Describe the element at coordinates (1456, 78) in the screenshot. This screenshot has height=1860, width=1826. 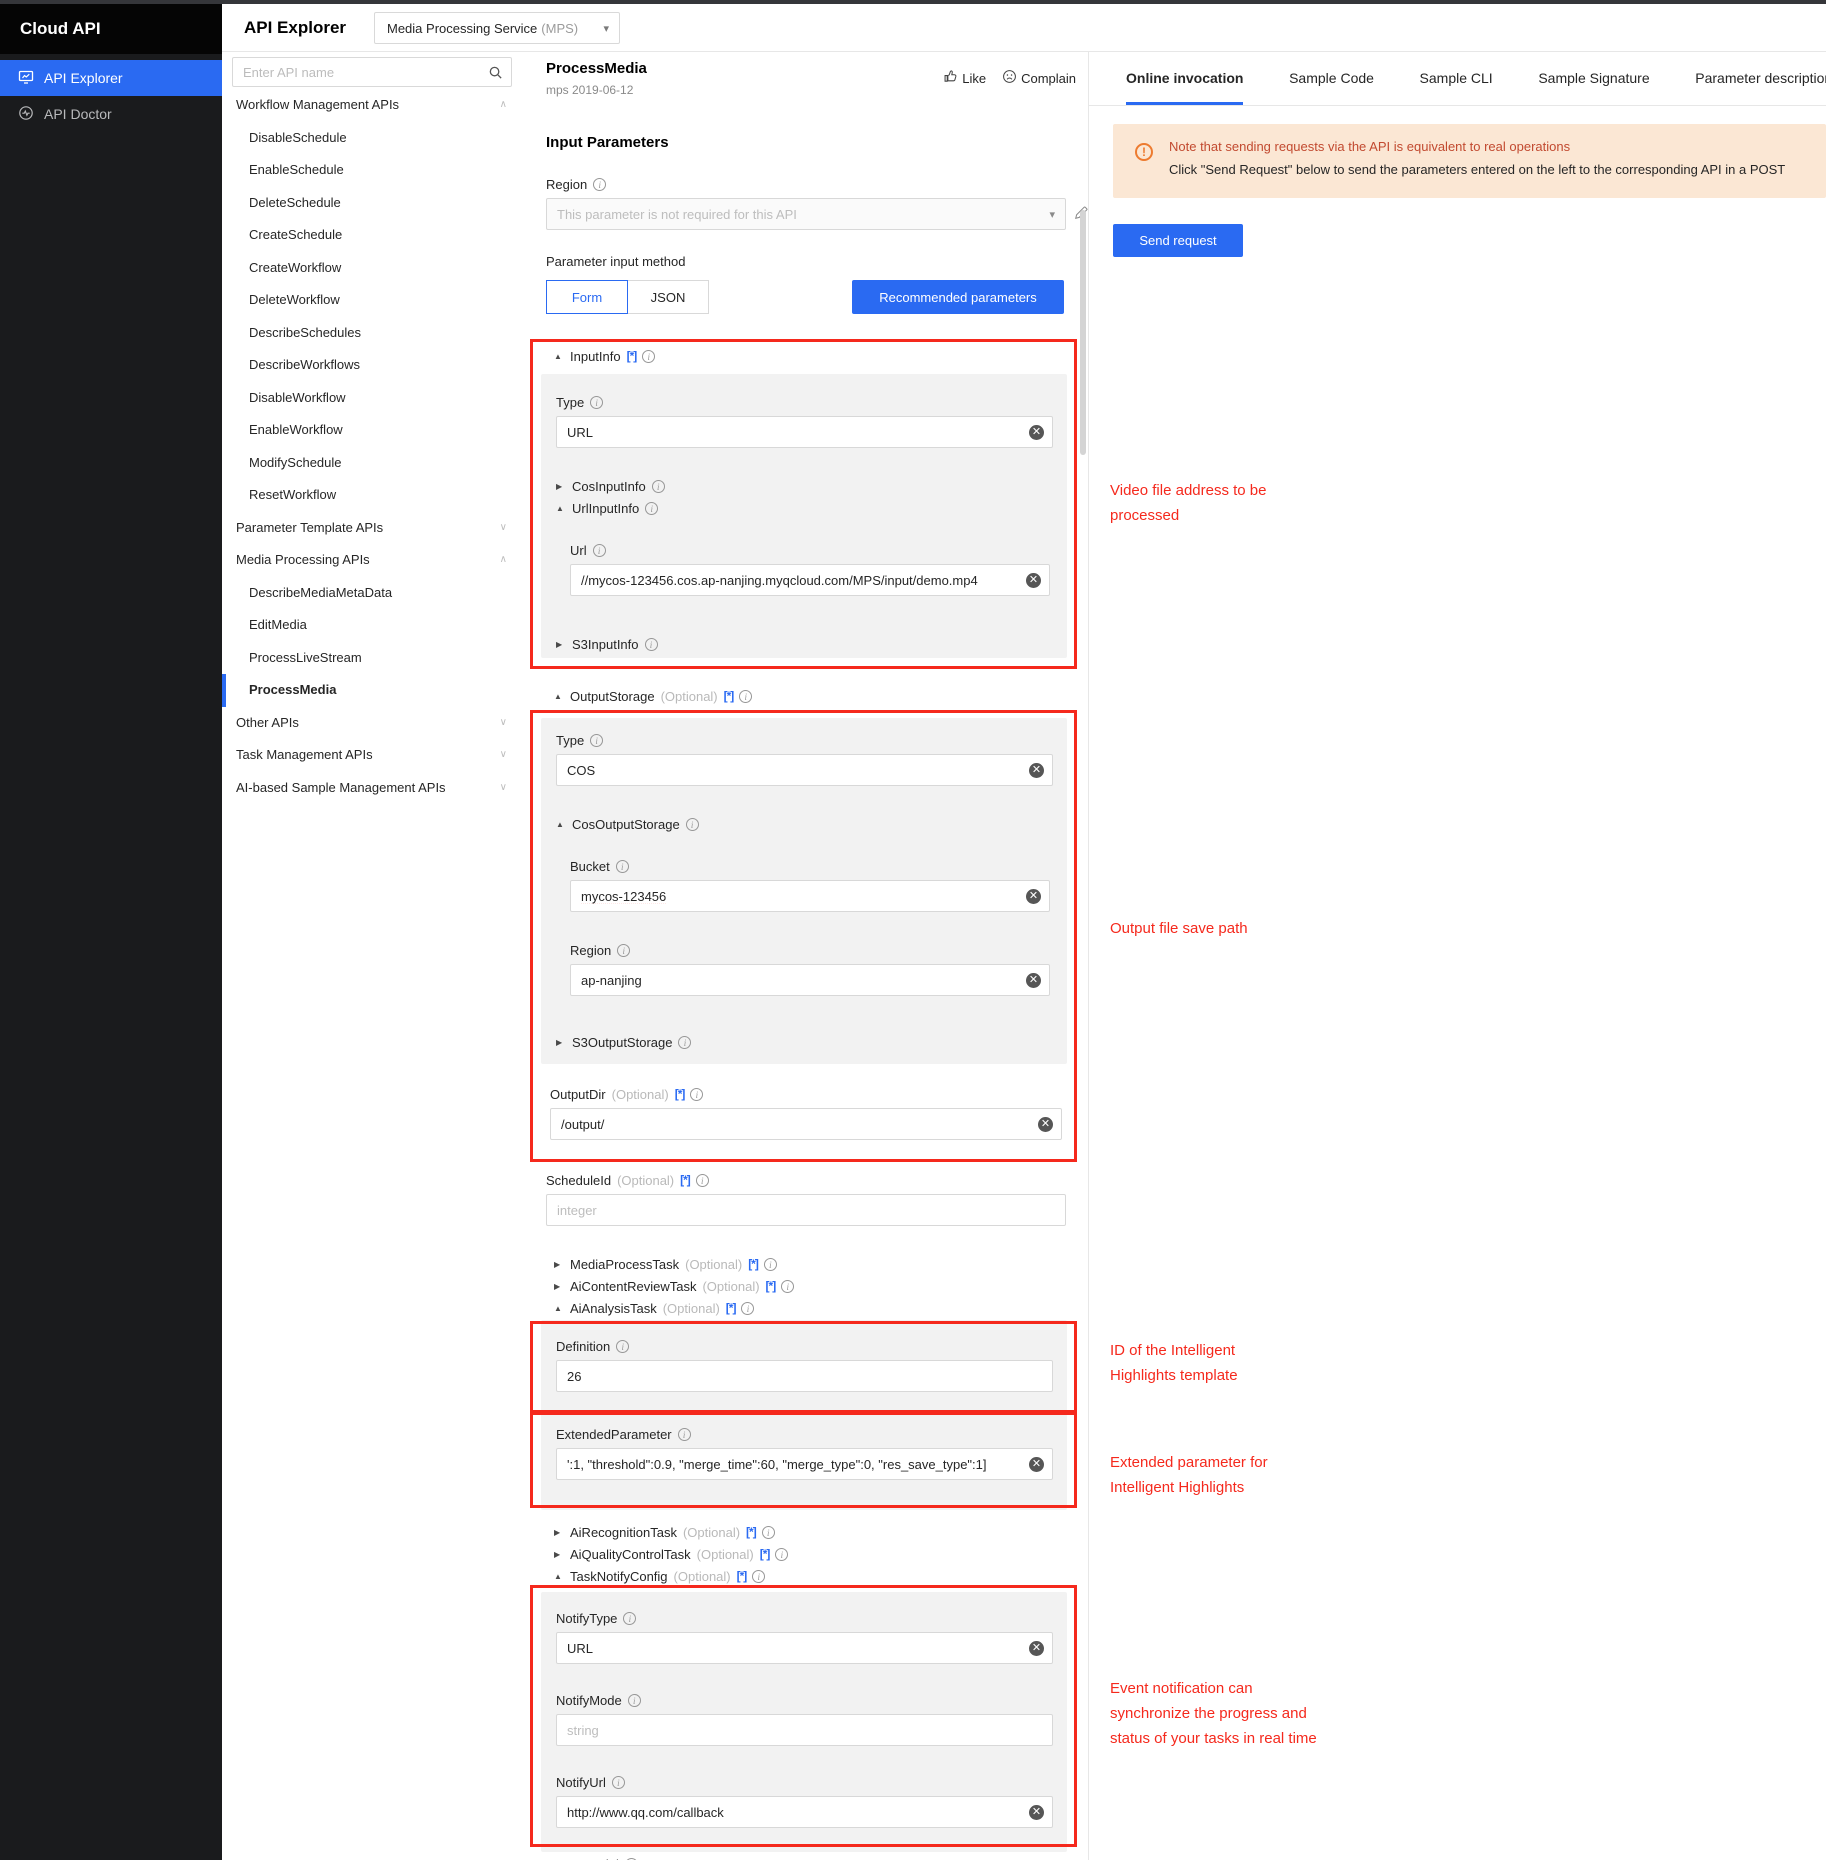
I see `tab-sample-cli: Sample CLI` at that location.